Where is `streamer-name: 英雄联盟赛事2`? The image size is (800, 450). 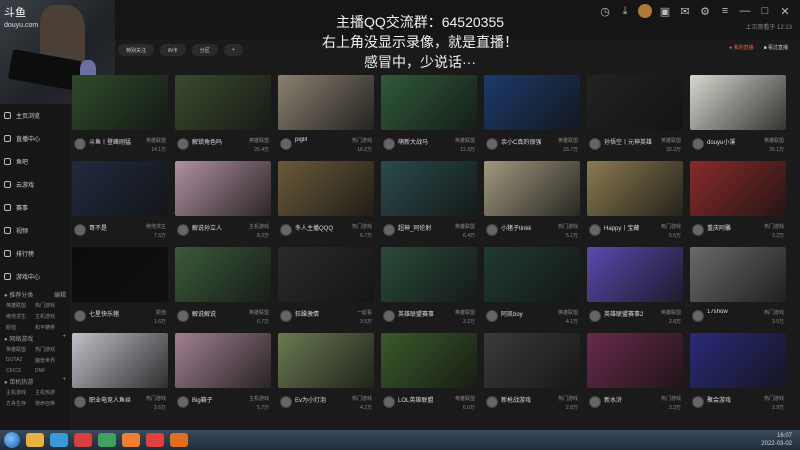
streamer-name: 英雄联盟赛事2 is located at coordinates (623, 313).